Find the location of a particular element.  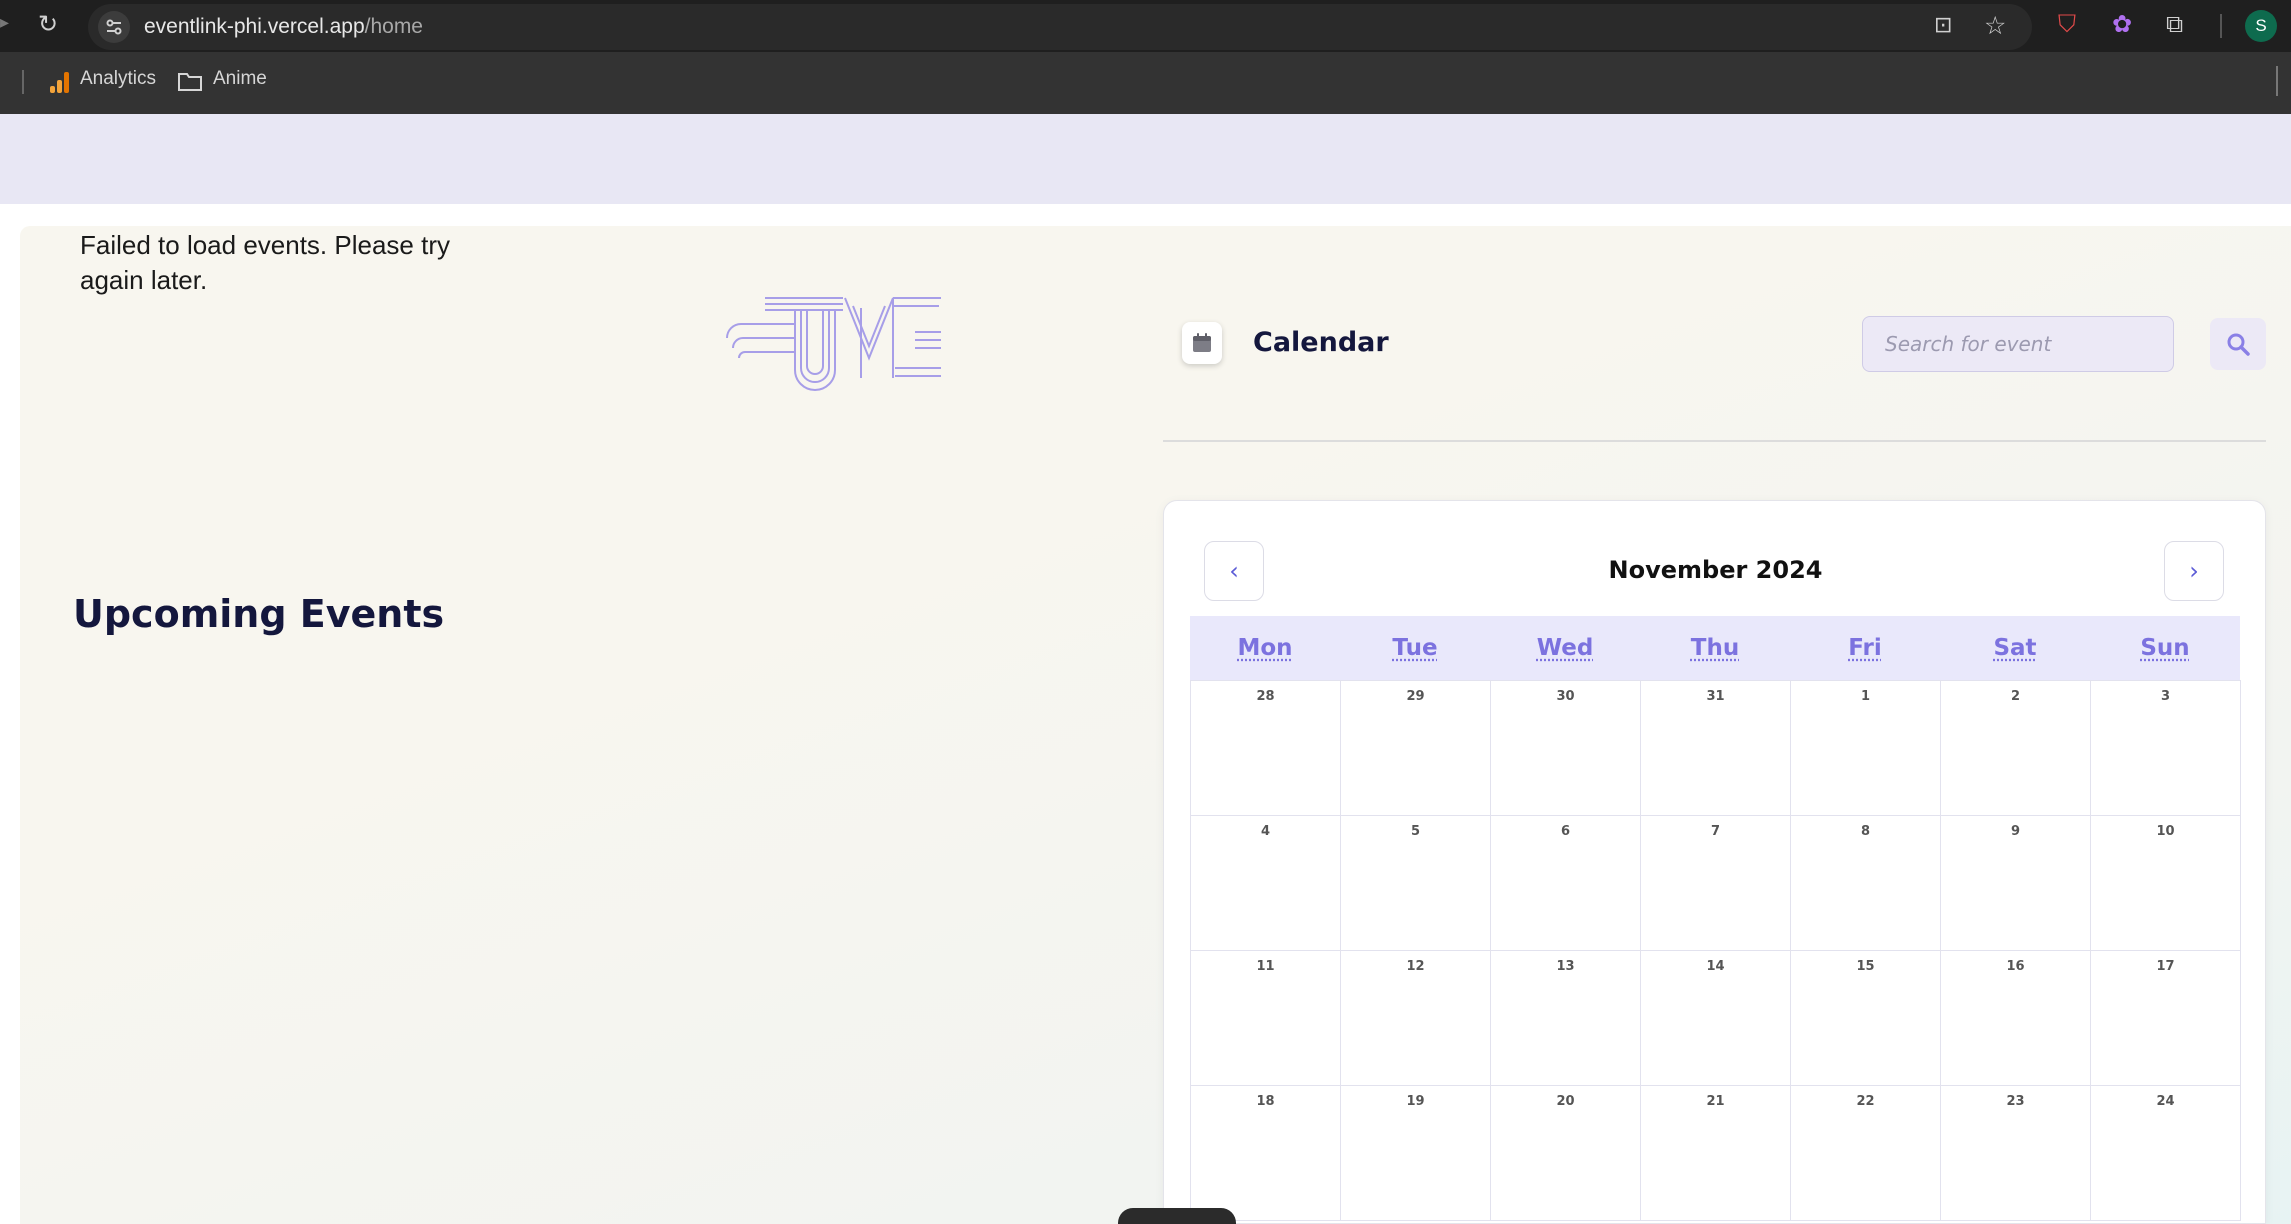

day-number: 17 is located at coordinates (2165, 966).